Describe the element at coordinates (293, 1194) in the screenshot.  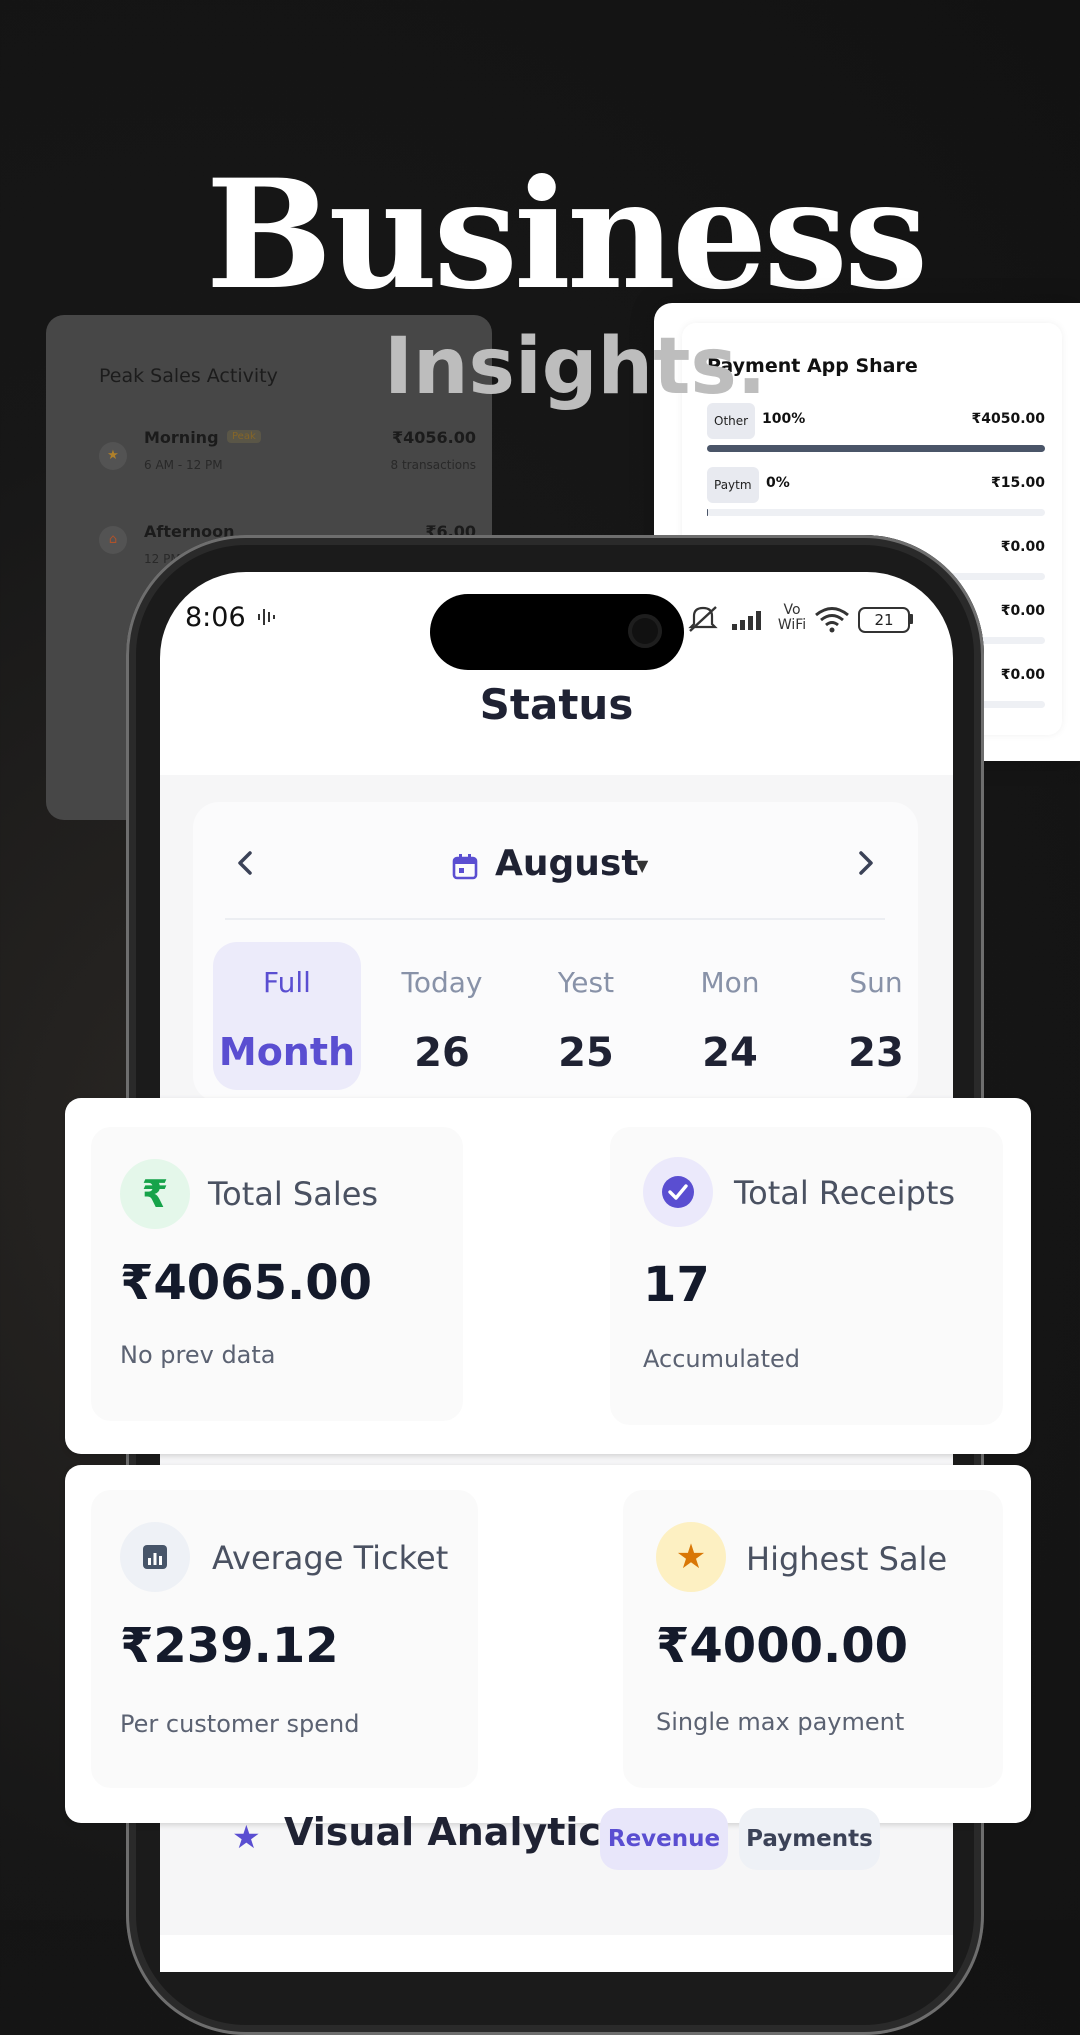
I see `stat-label: Total Sales` at that location.